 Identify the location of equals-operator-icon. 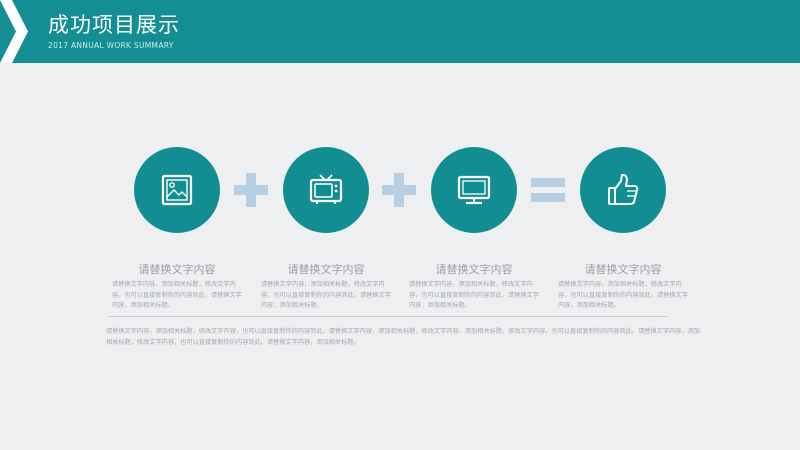
(548, 190).